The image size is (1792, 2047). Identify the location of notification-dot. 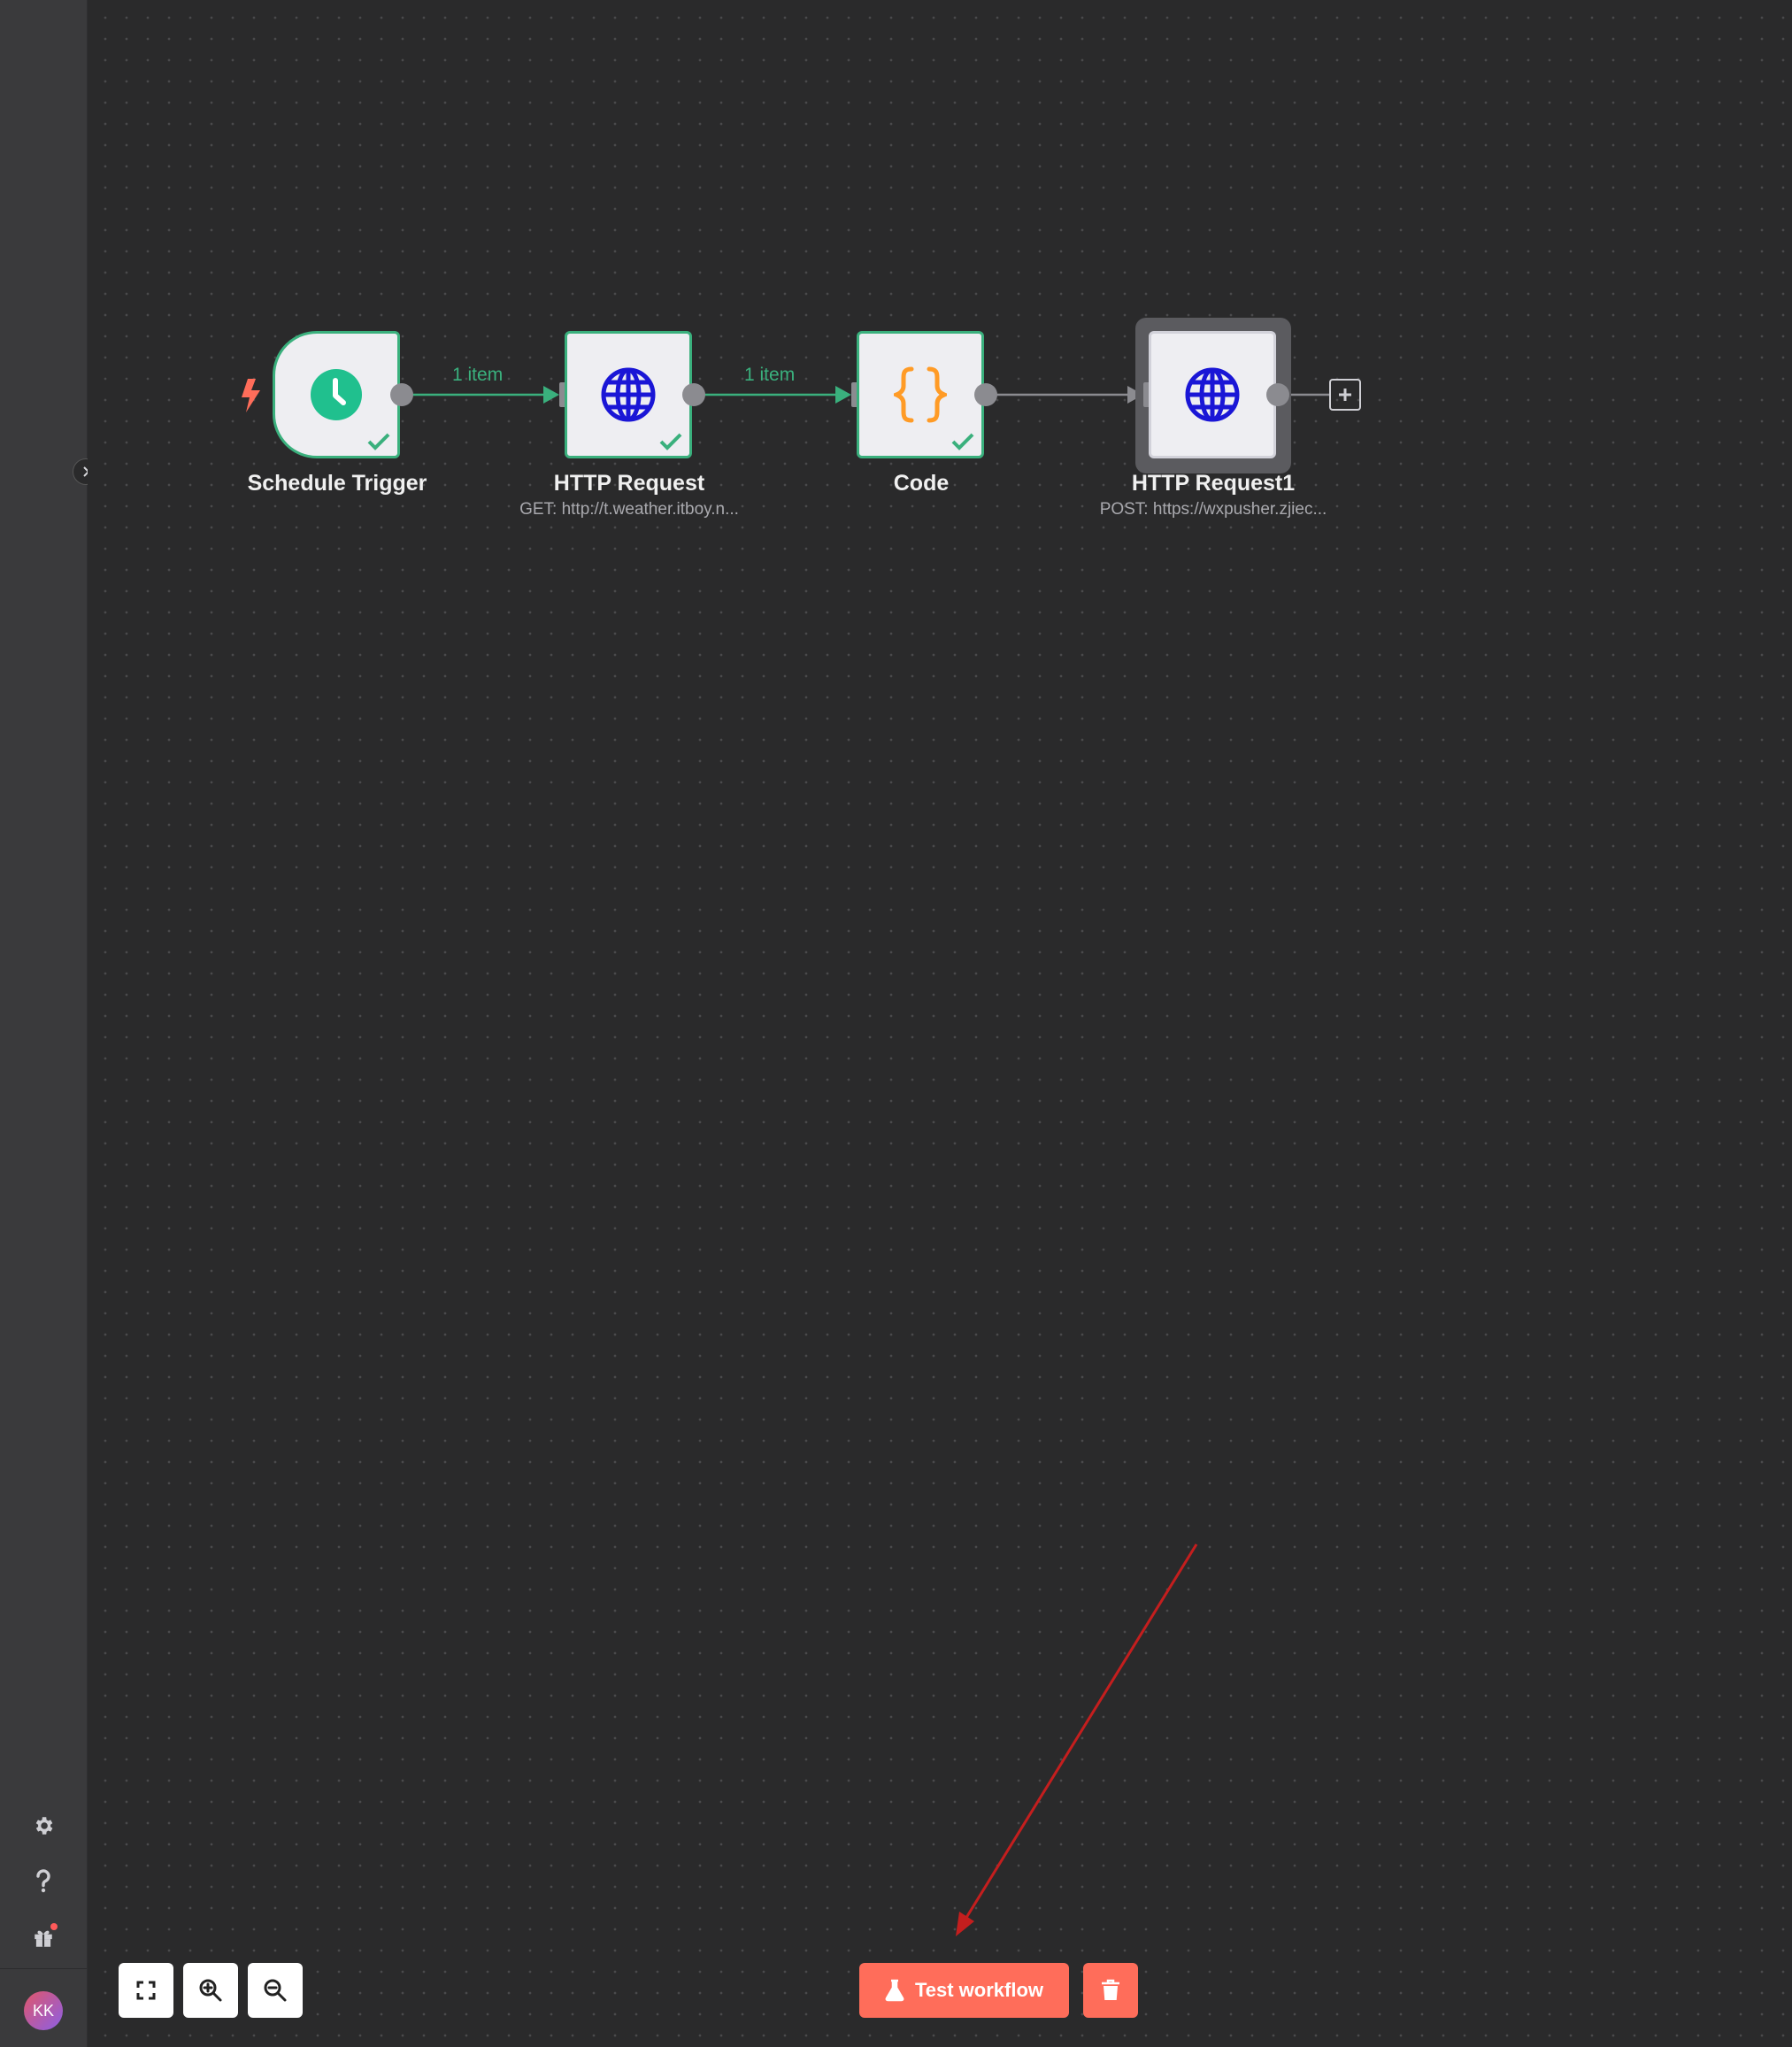
(54, 1926).